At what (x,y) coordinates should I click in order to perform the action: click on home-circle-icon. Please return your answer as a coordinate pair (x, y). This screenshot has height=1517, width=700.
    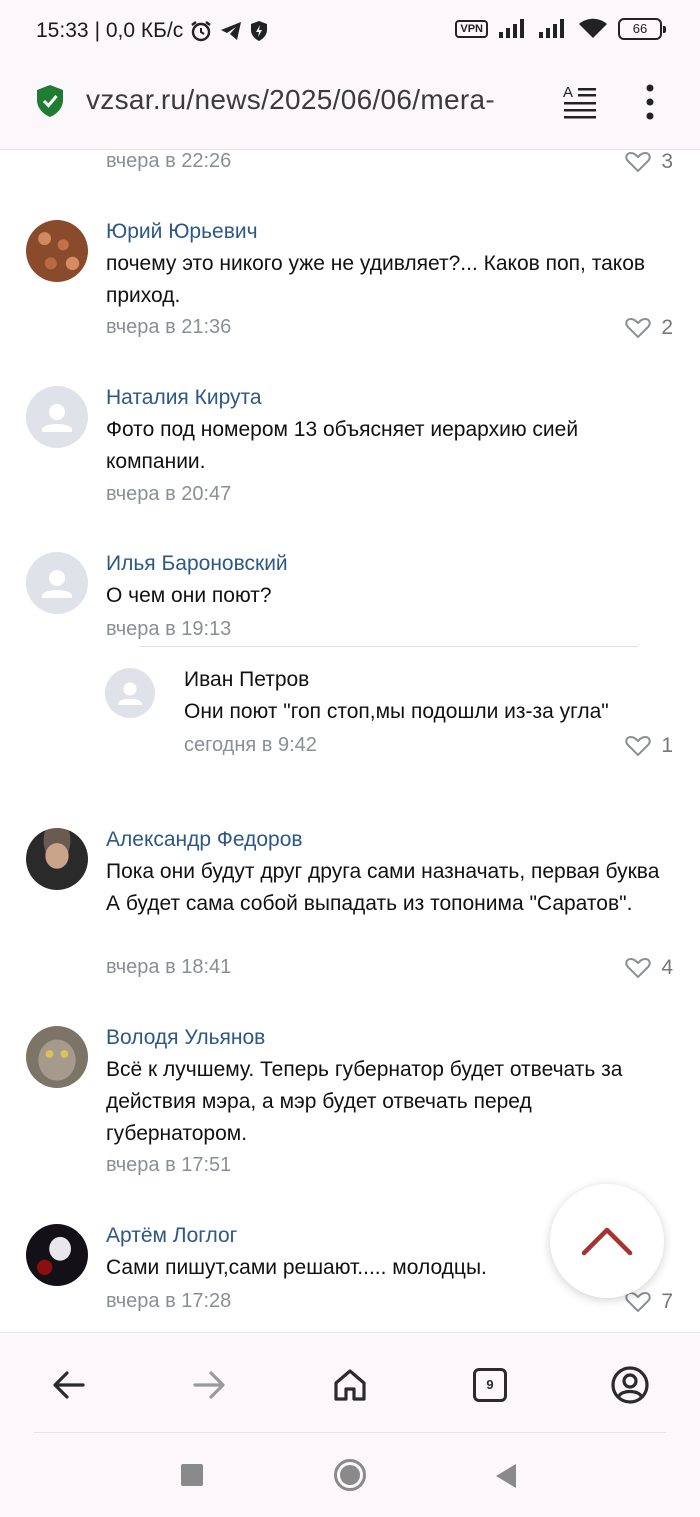
    Looking at the image, I should click on (350, 1475).